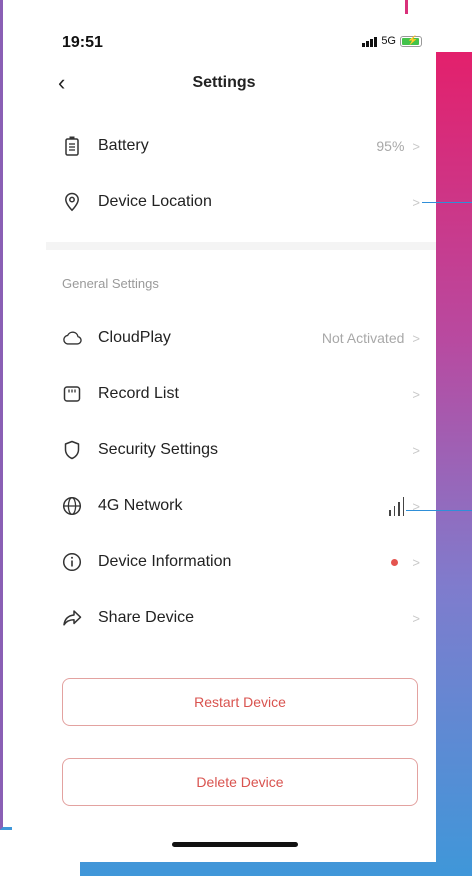  What do you see at coordinates (241, 338) in the screenshot?
I see `settings-row-cloudplay: CloudPlay Not Activated >` at bounding box center [241, 338].